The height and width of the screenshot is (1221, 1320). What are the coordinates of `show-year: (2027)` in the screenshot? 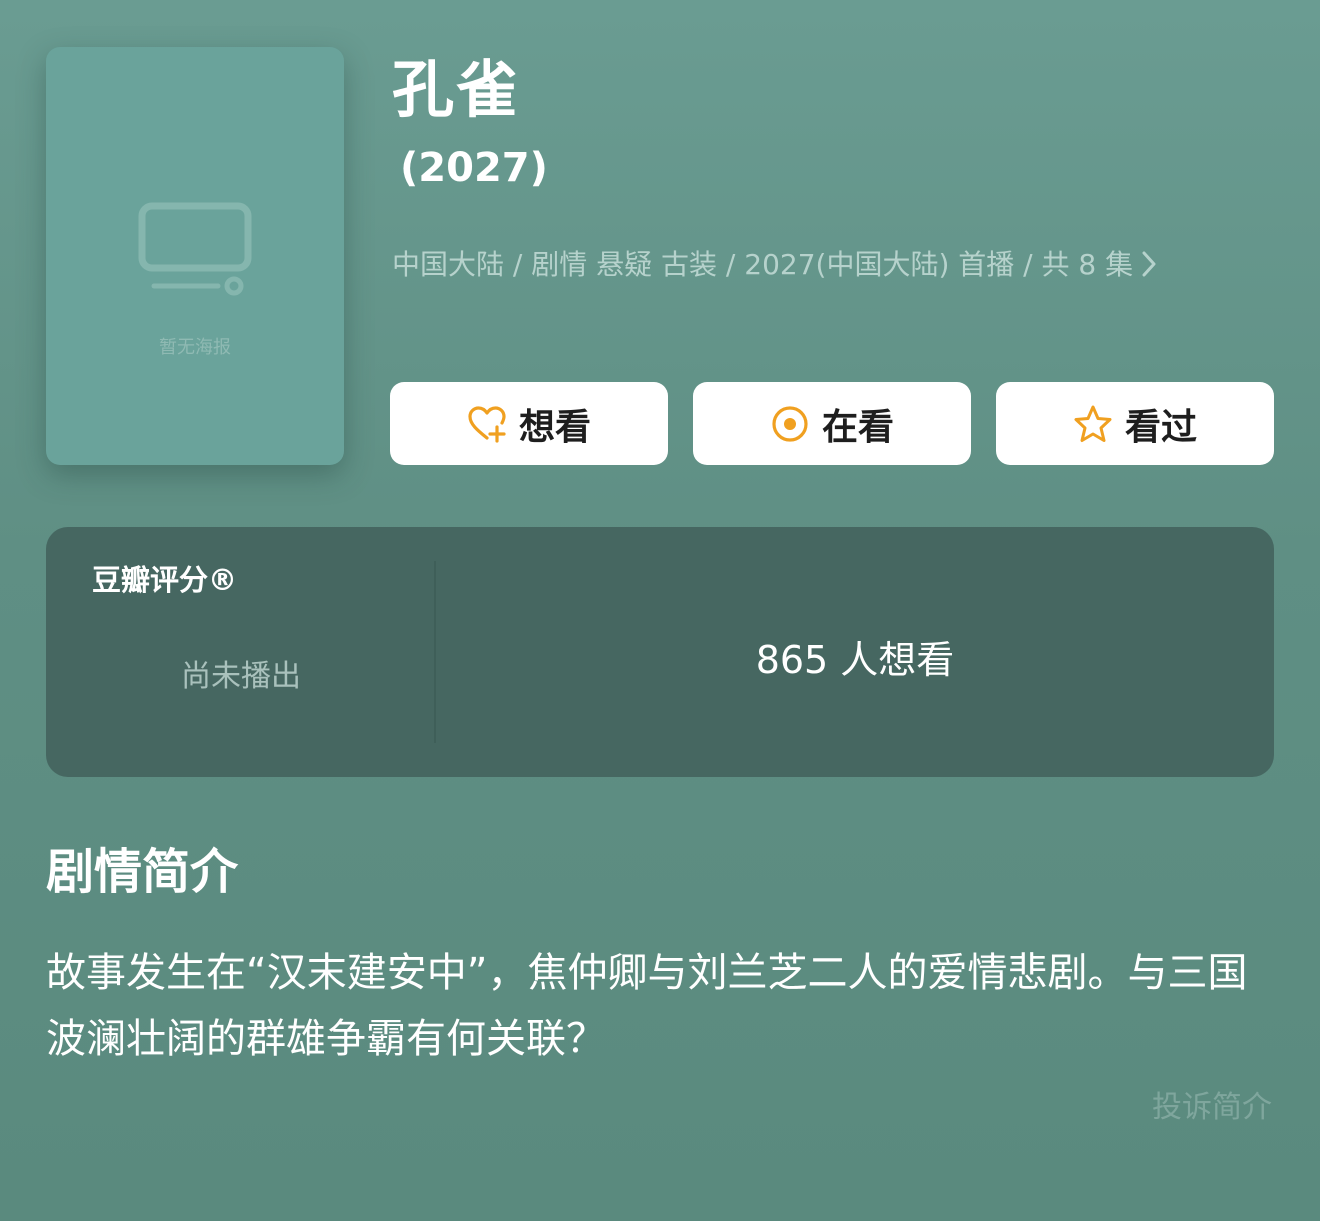 It's located at (474, 168).